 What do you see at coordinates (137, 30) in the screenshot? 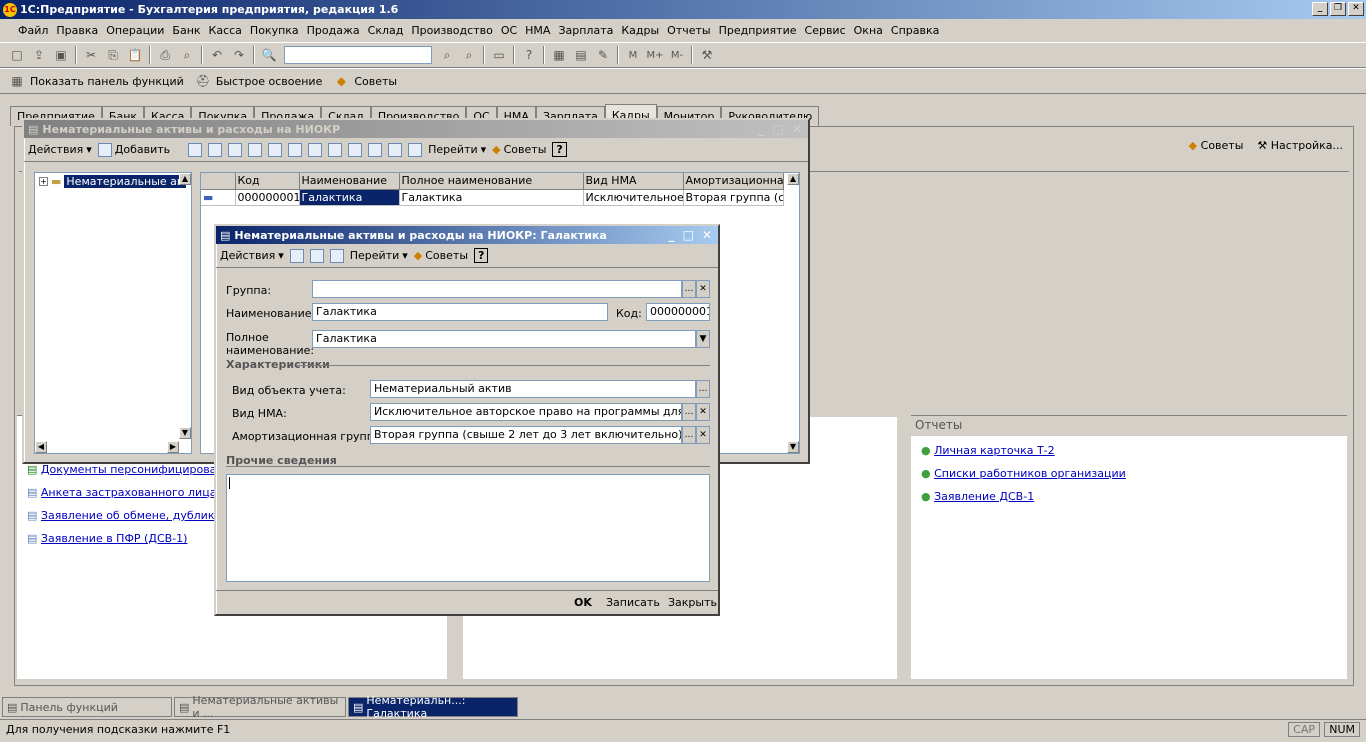
I see `menu-operations: Операции` at bounding box center [137, 30].